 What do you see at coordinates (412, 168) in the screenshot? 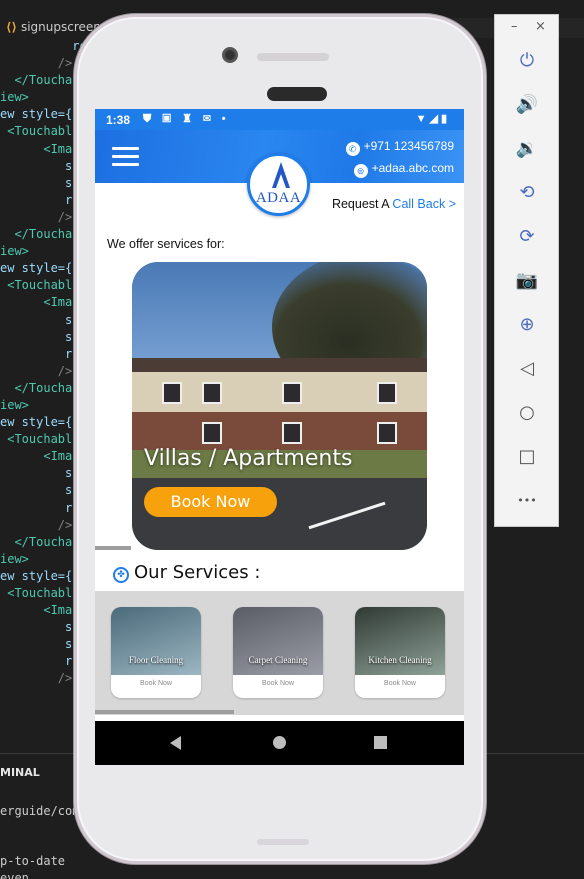
I see `website-url: +adaa.abc.com` at bounding box center [412, 168].